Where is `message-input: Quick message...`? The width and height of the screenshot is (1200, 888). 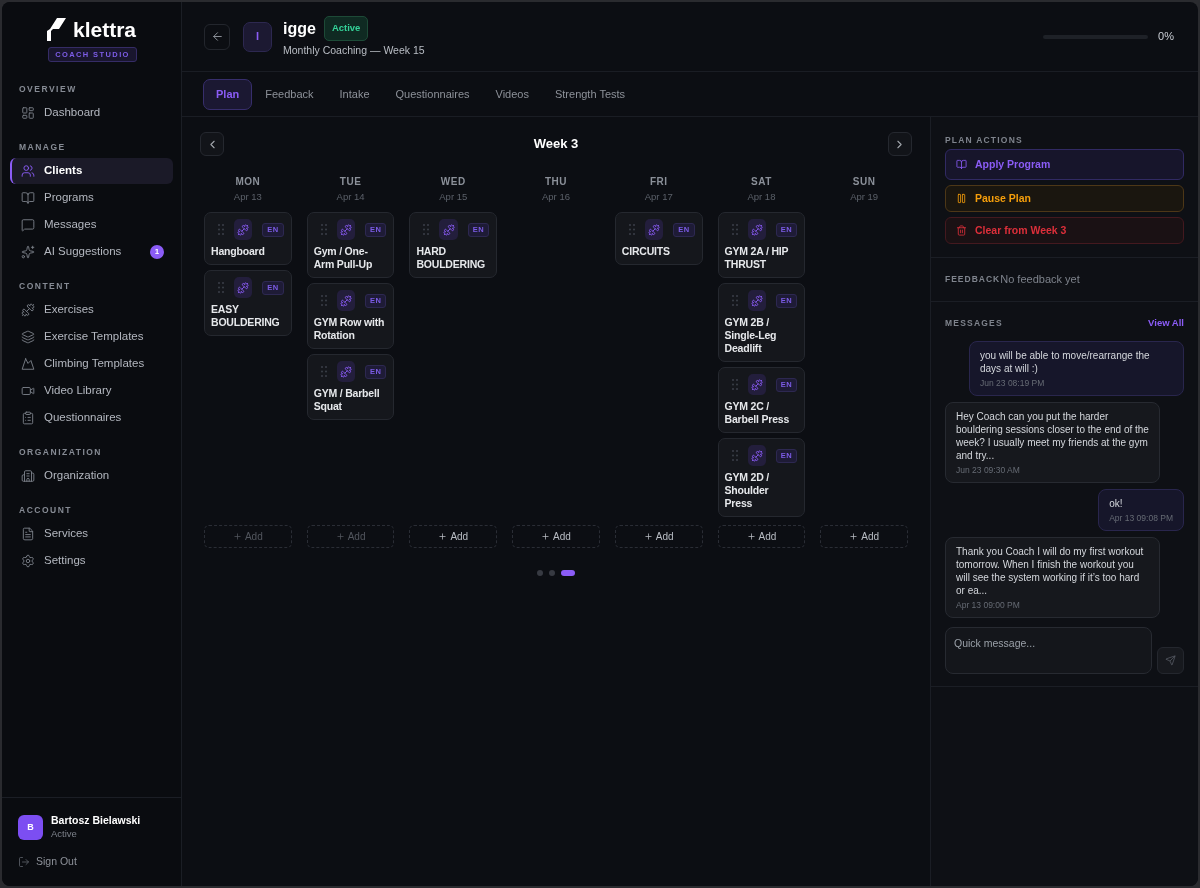 message-input: Quick message... is located at coordinates (1048, 650).